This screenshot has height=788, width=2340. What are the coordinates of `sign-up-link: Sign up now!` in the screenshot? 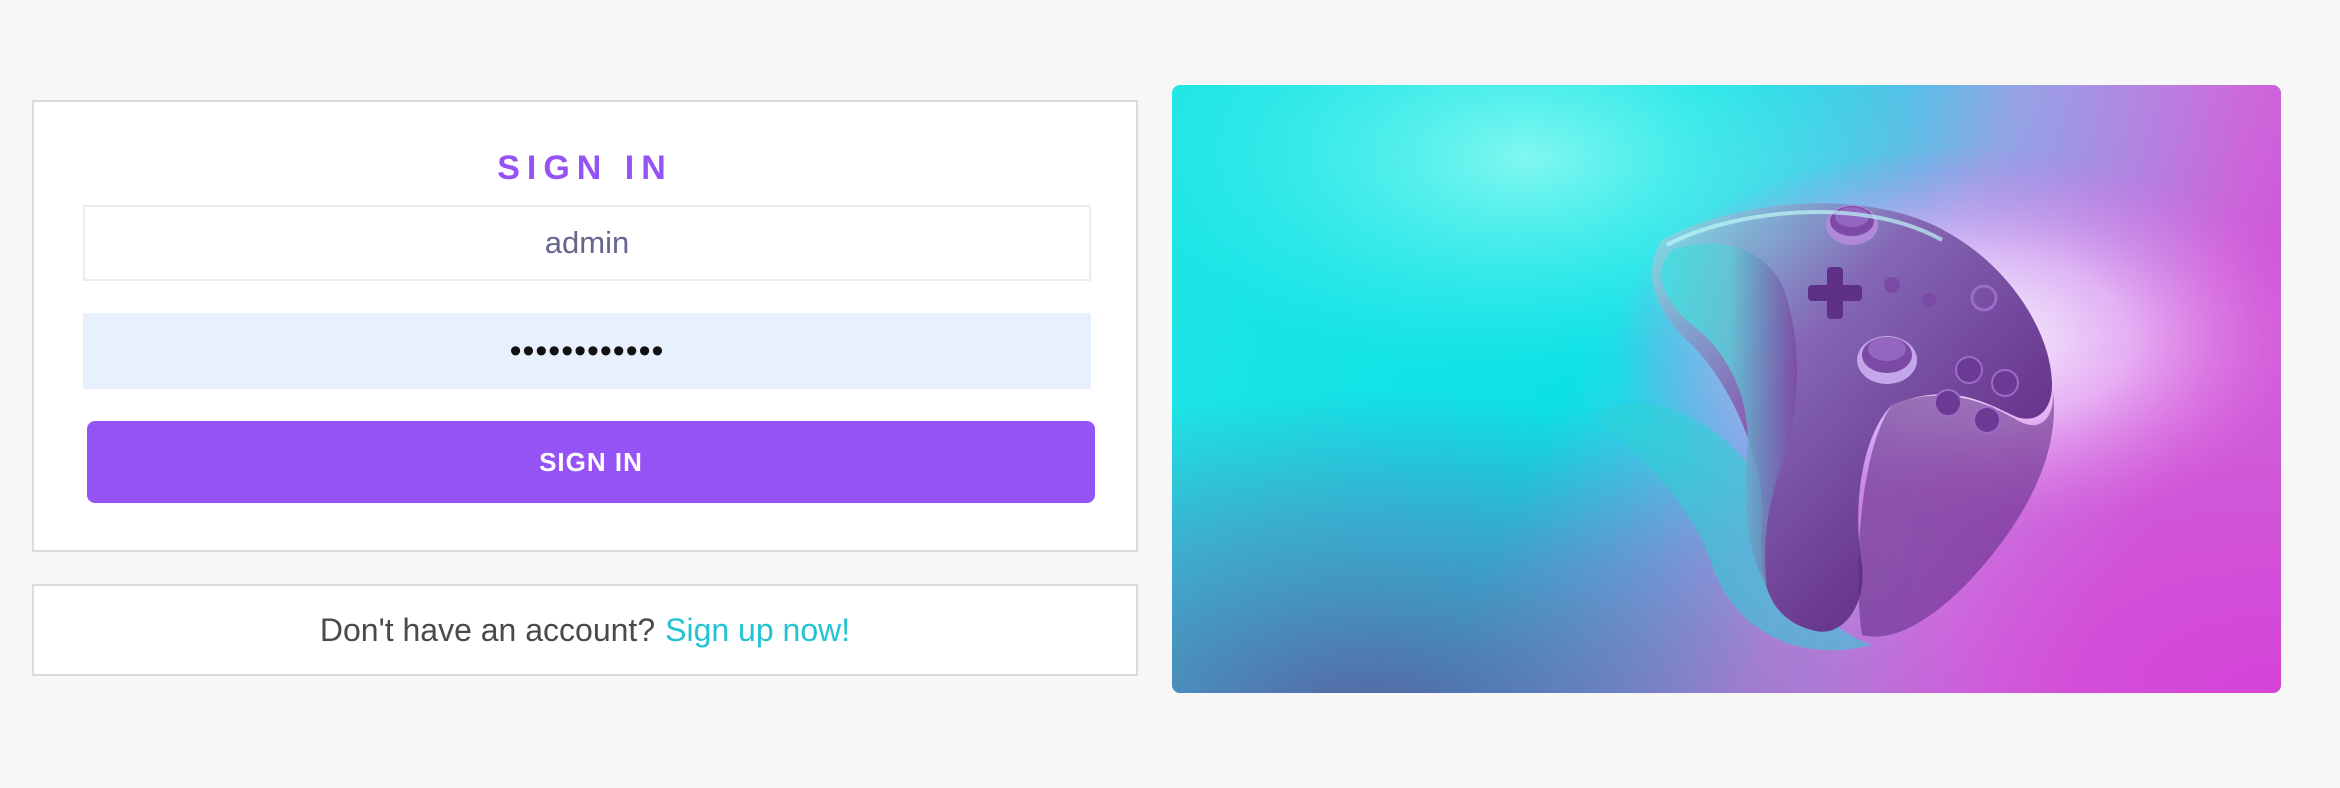 It's located at (757, 630).